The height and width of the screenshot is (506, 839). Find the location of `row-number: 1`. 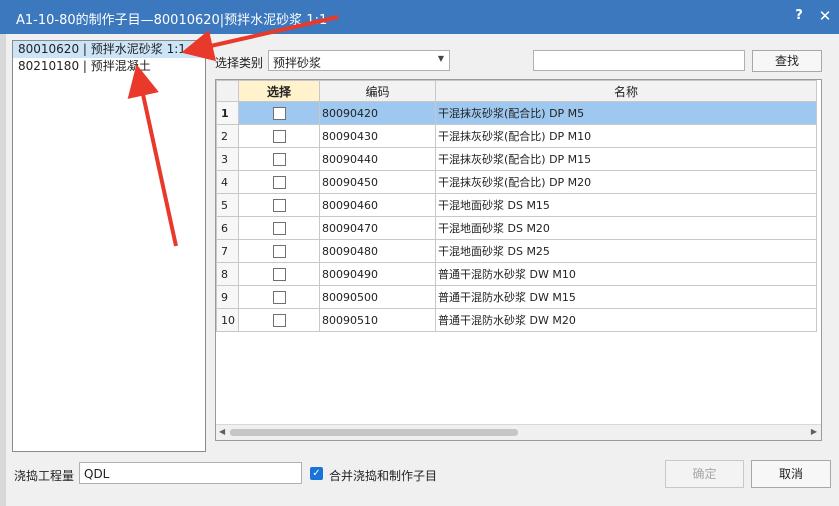

row-number: 1 is located at coordinates (227, 113).